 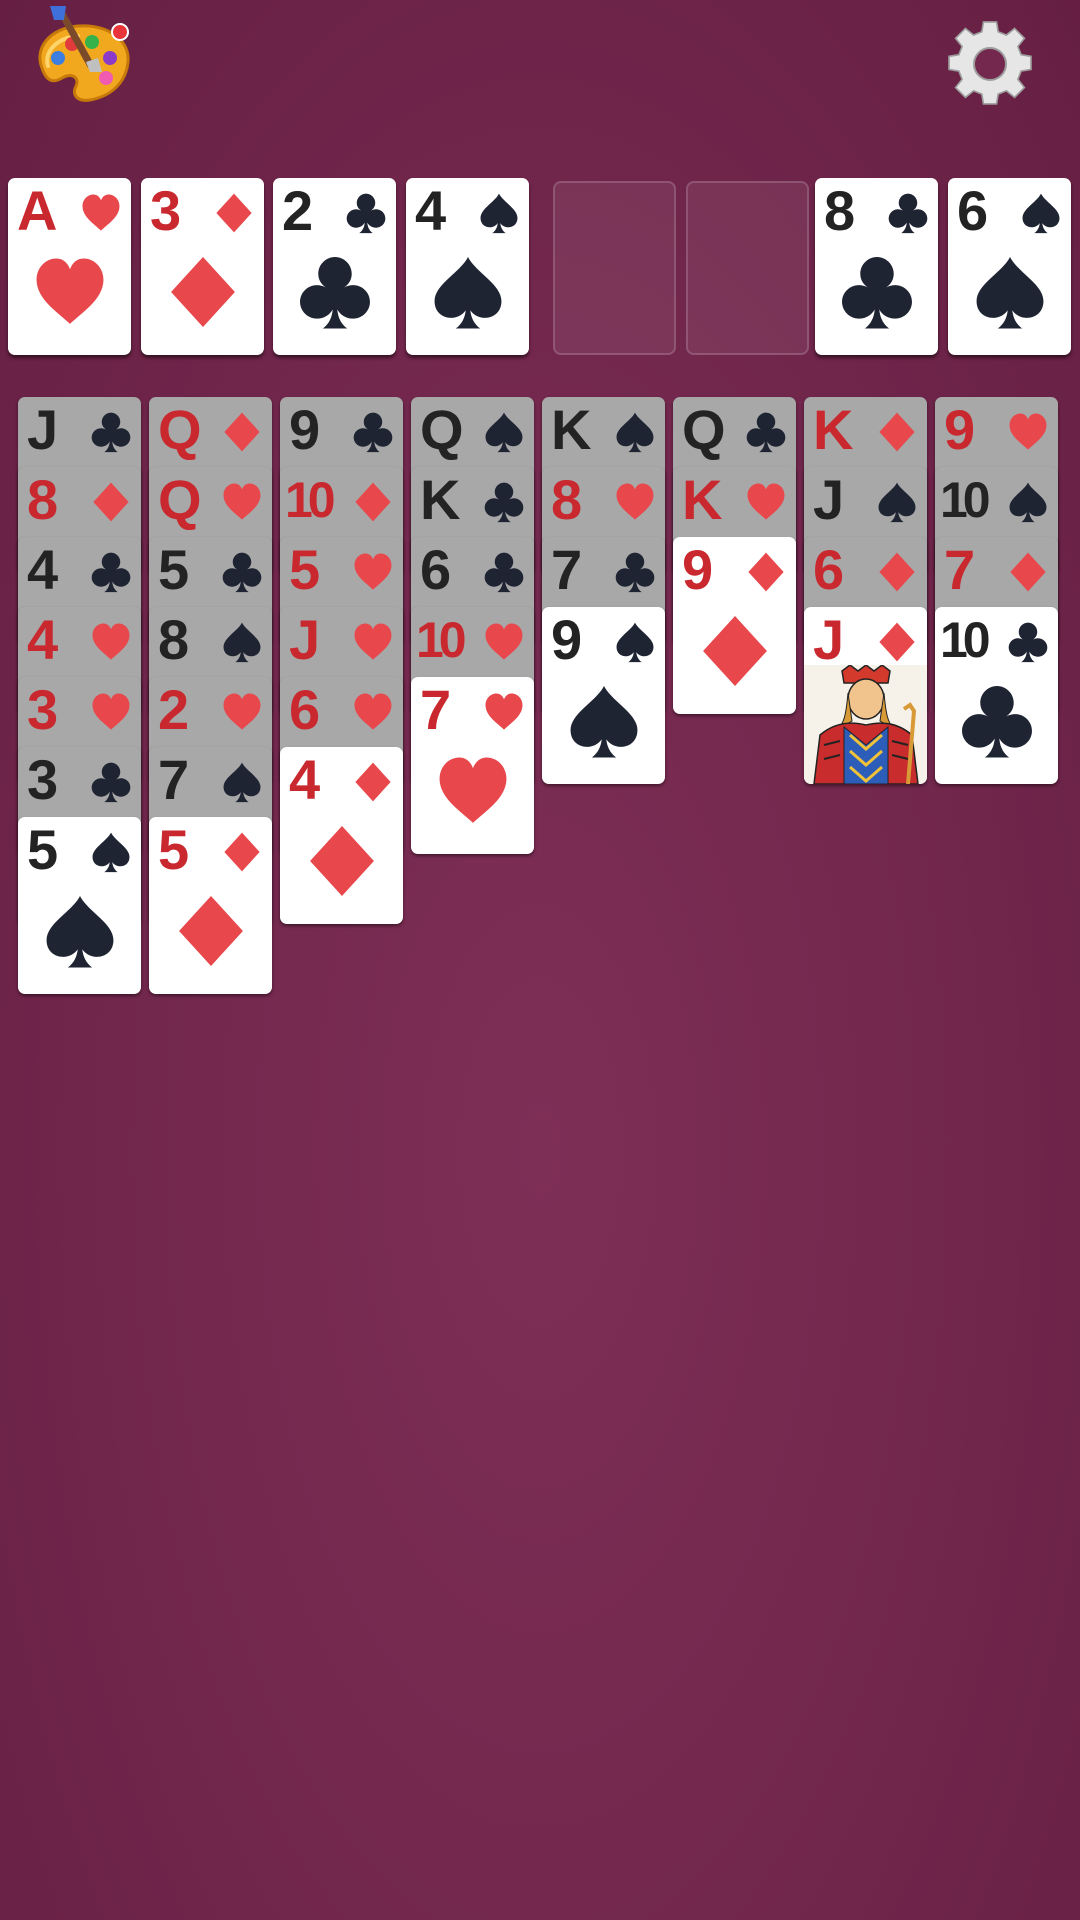 I want to click on card-5-of-diamonds: 5, so click(x=210, y=905).